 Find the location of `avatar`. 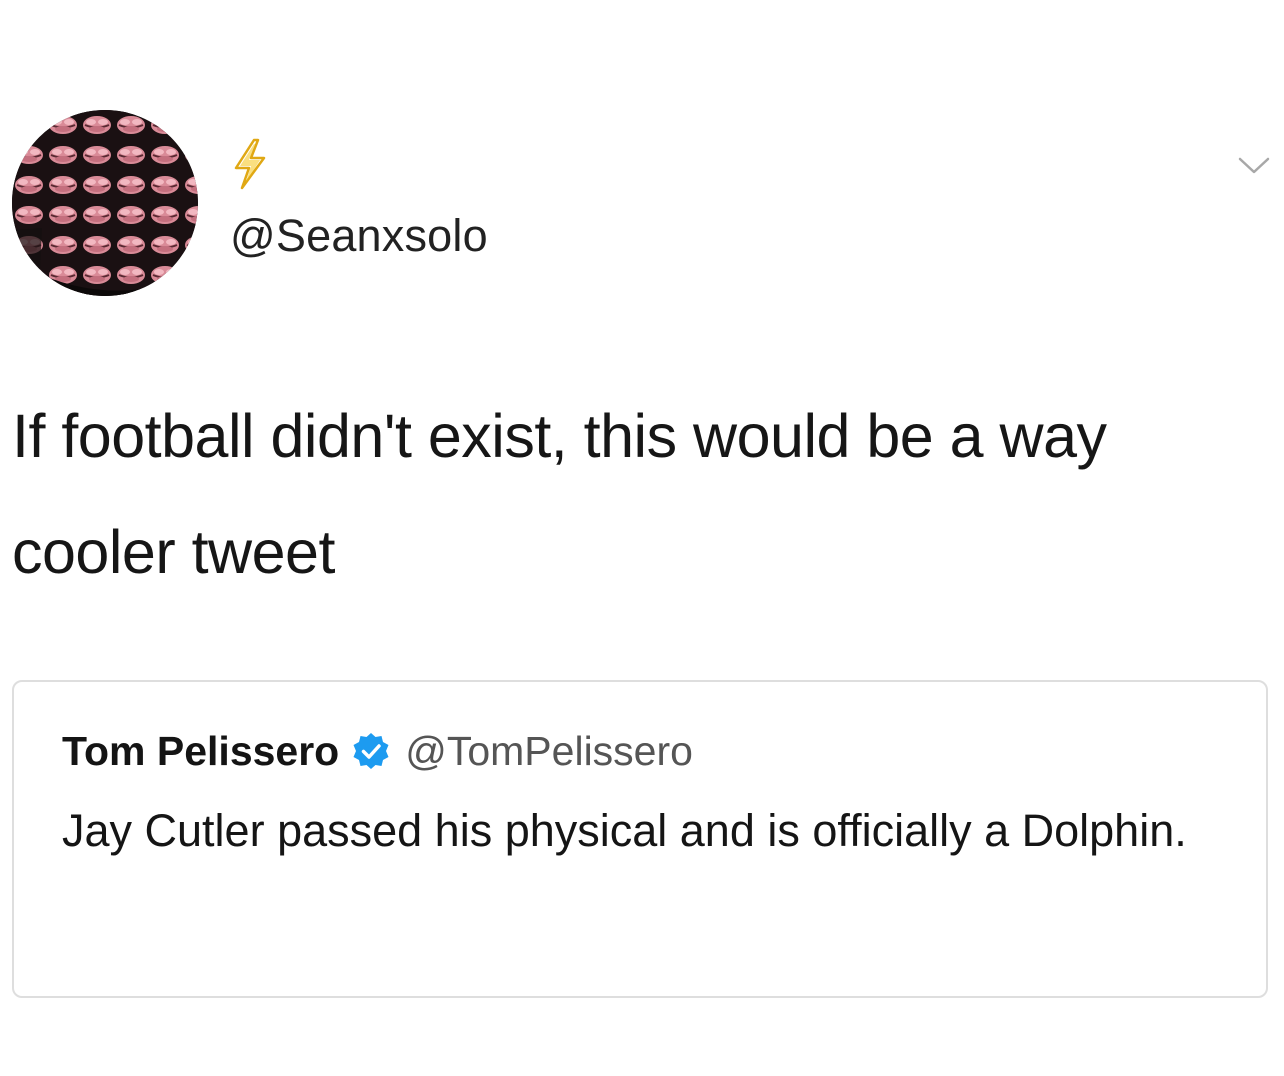

avatar is located at coordinates (105, 203).